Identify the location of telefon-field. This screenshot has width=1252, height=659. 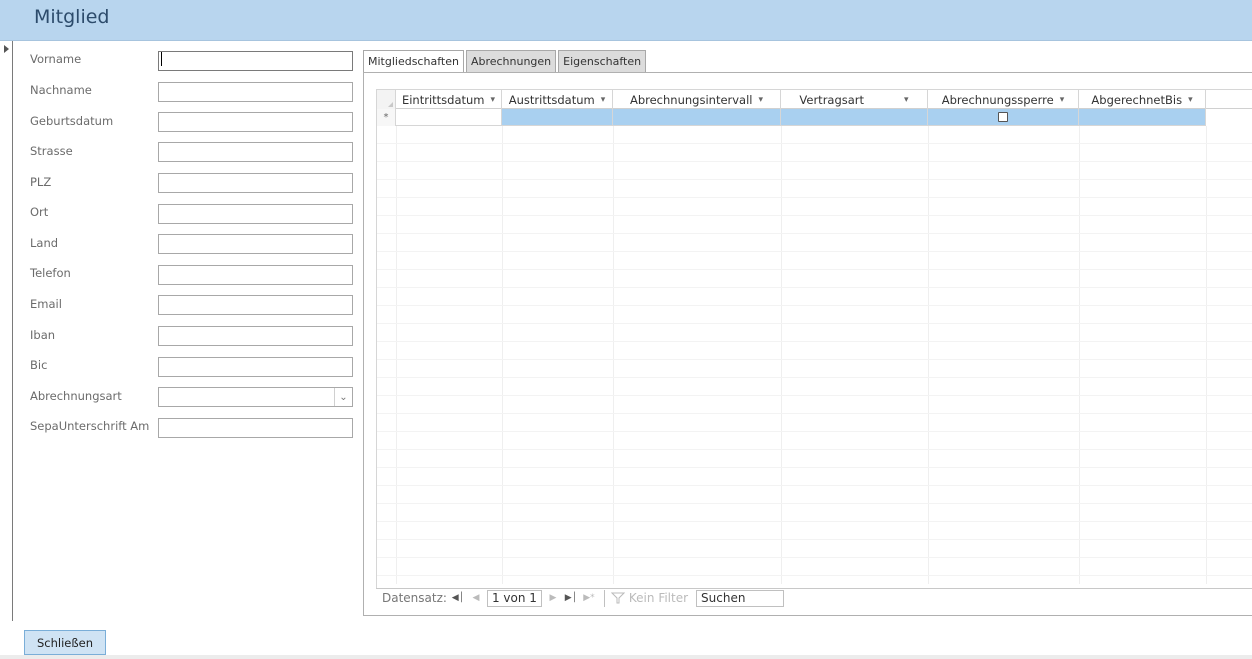
(255, 275).